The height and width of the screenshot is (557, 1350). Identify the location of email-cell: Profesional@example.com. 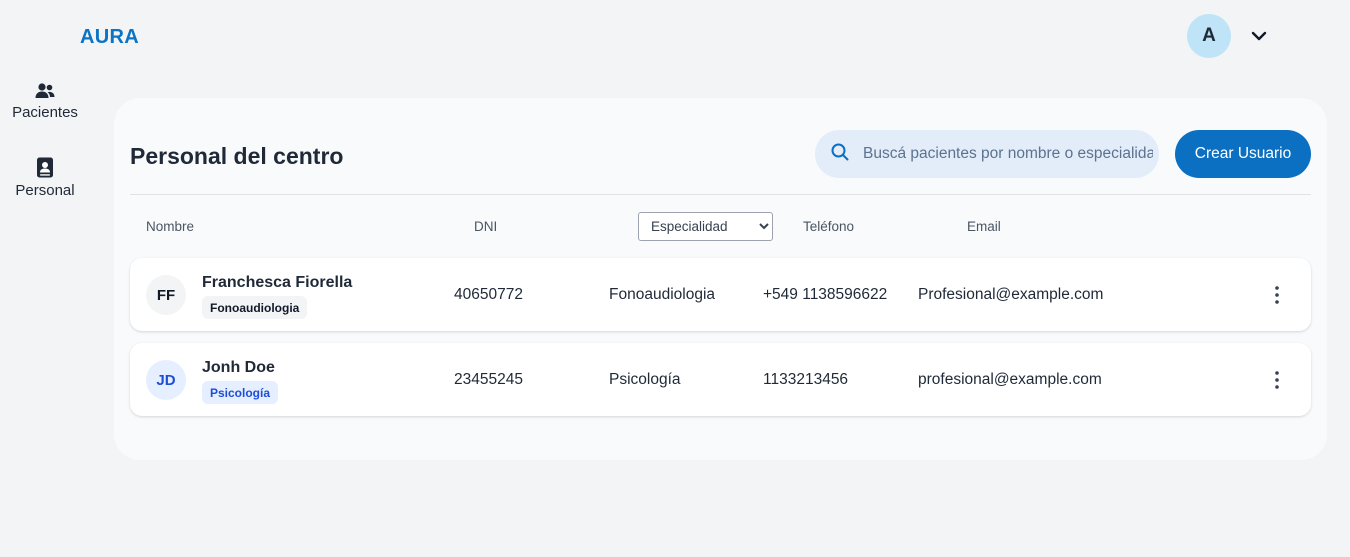
(1011, 294).